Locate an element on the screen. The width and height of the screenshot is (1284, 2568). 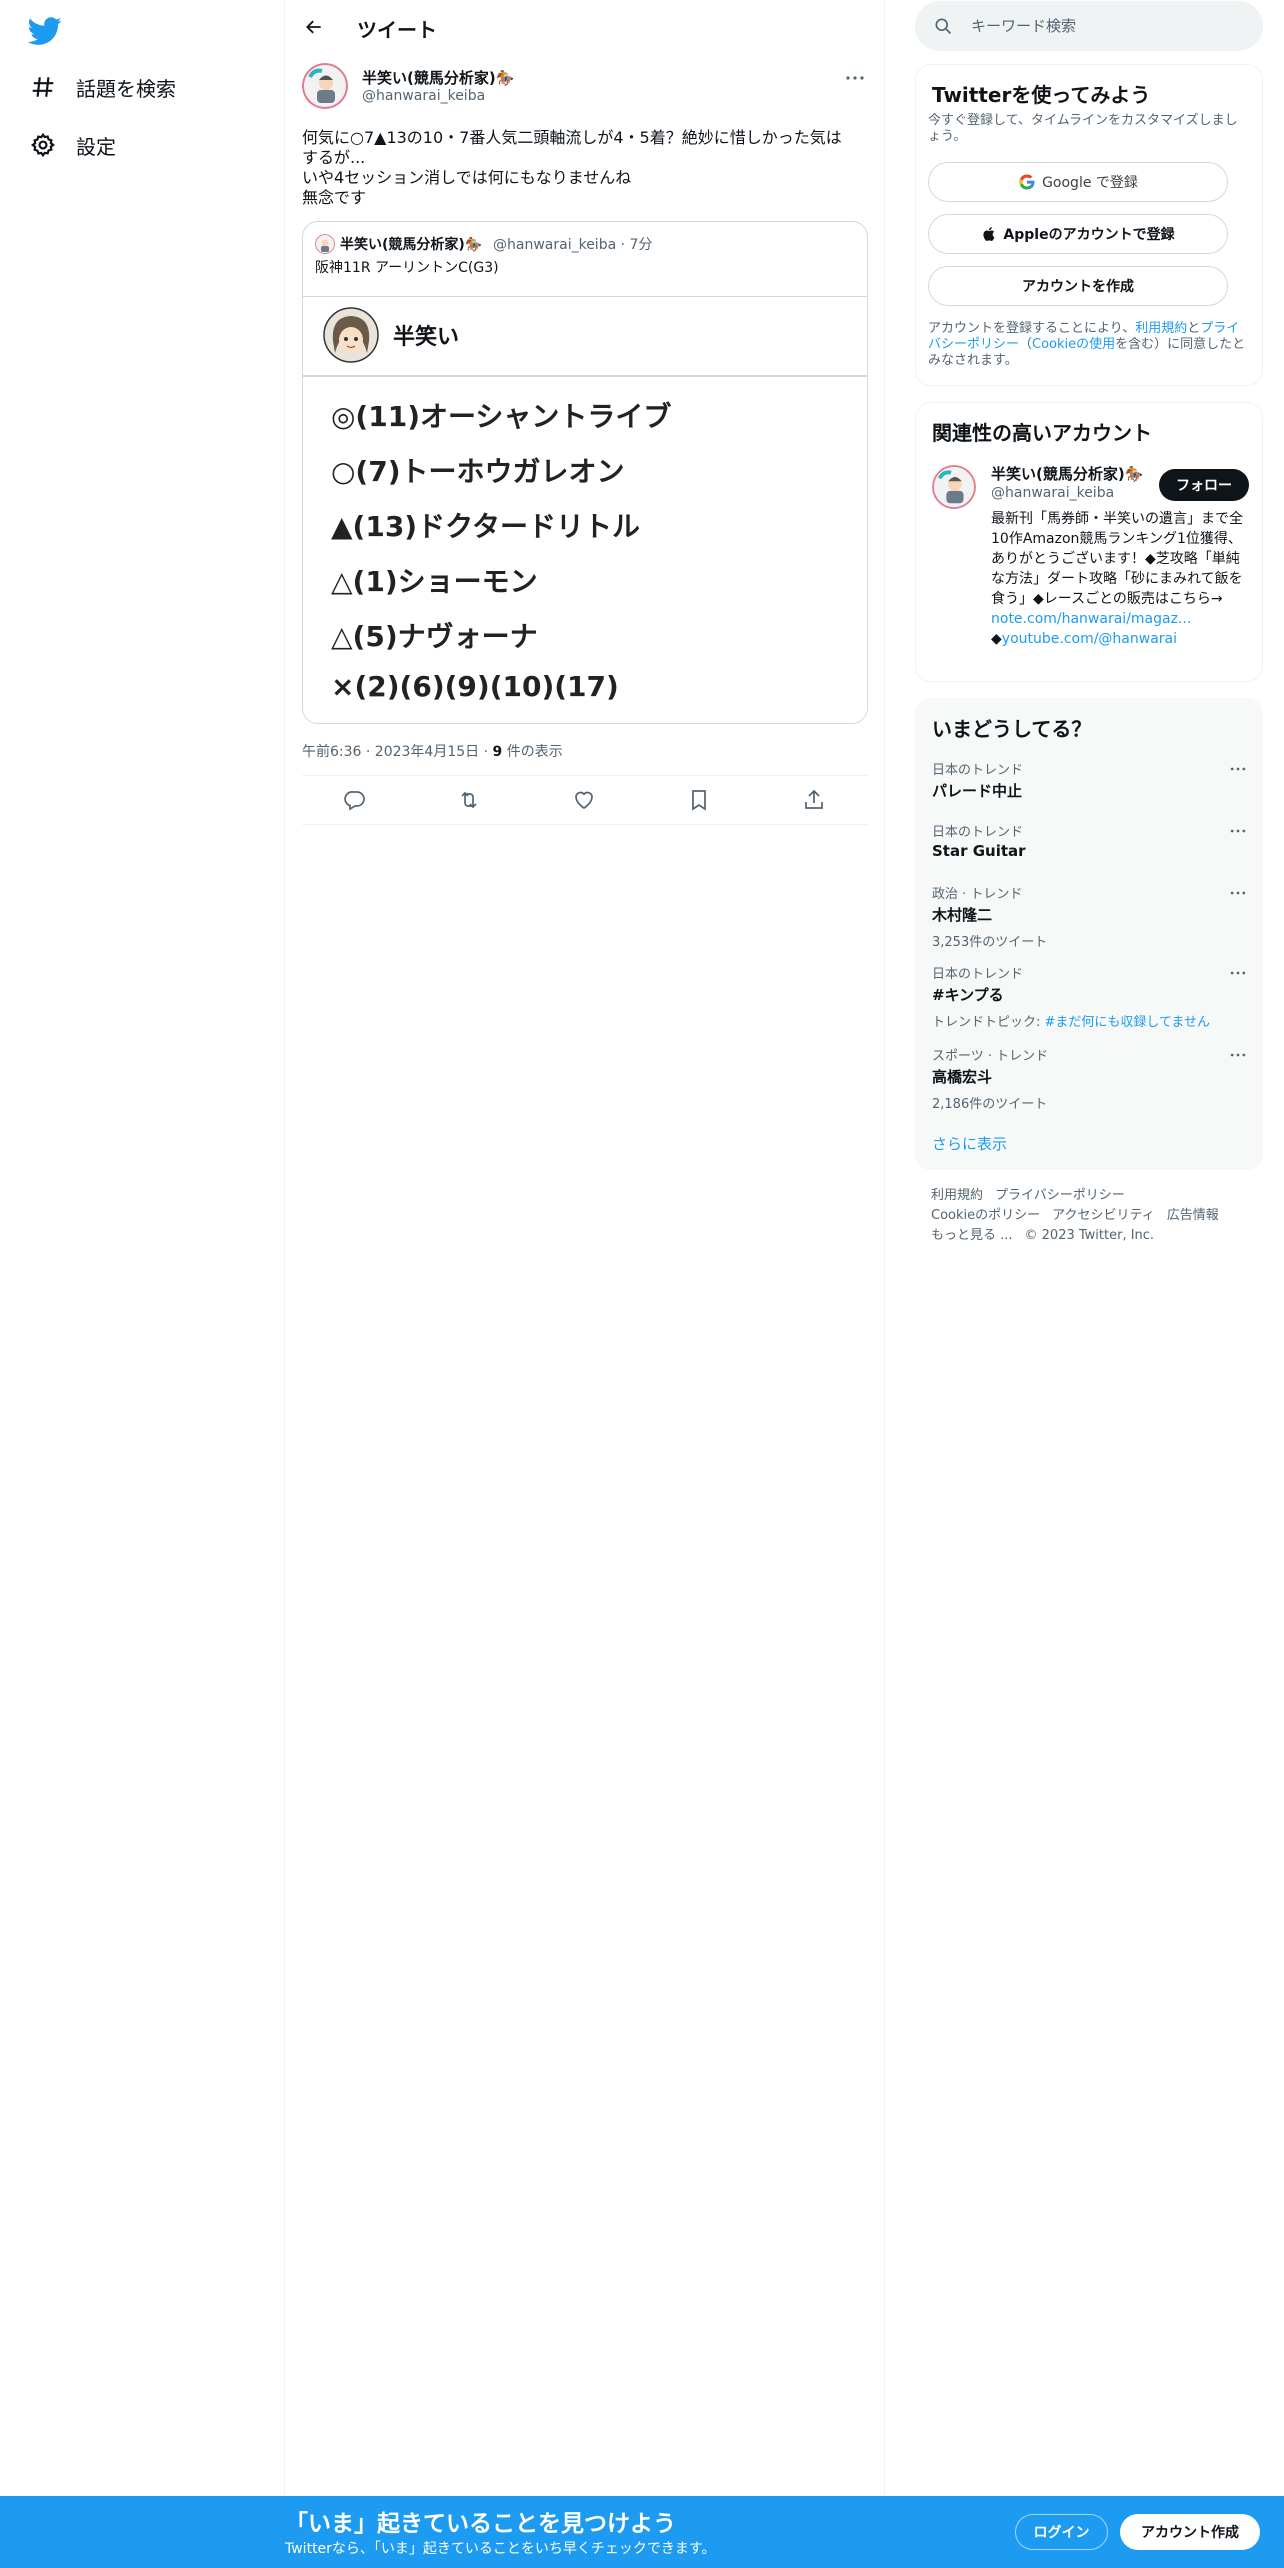
trend-item: 政治 · トレンド 木村隆二 3,253件のツイート is located at coordinates (1090, 916).